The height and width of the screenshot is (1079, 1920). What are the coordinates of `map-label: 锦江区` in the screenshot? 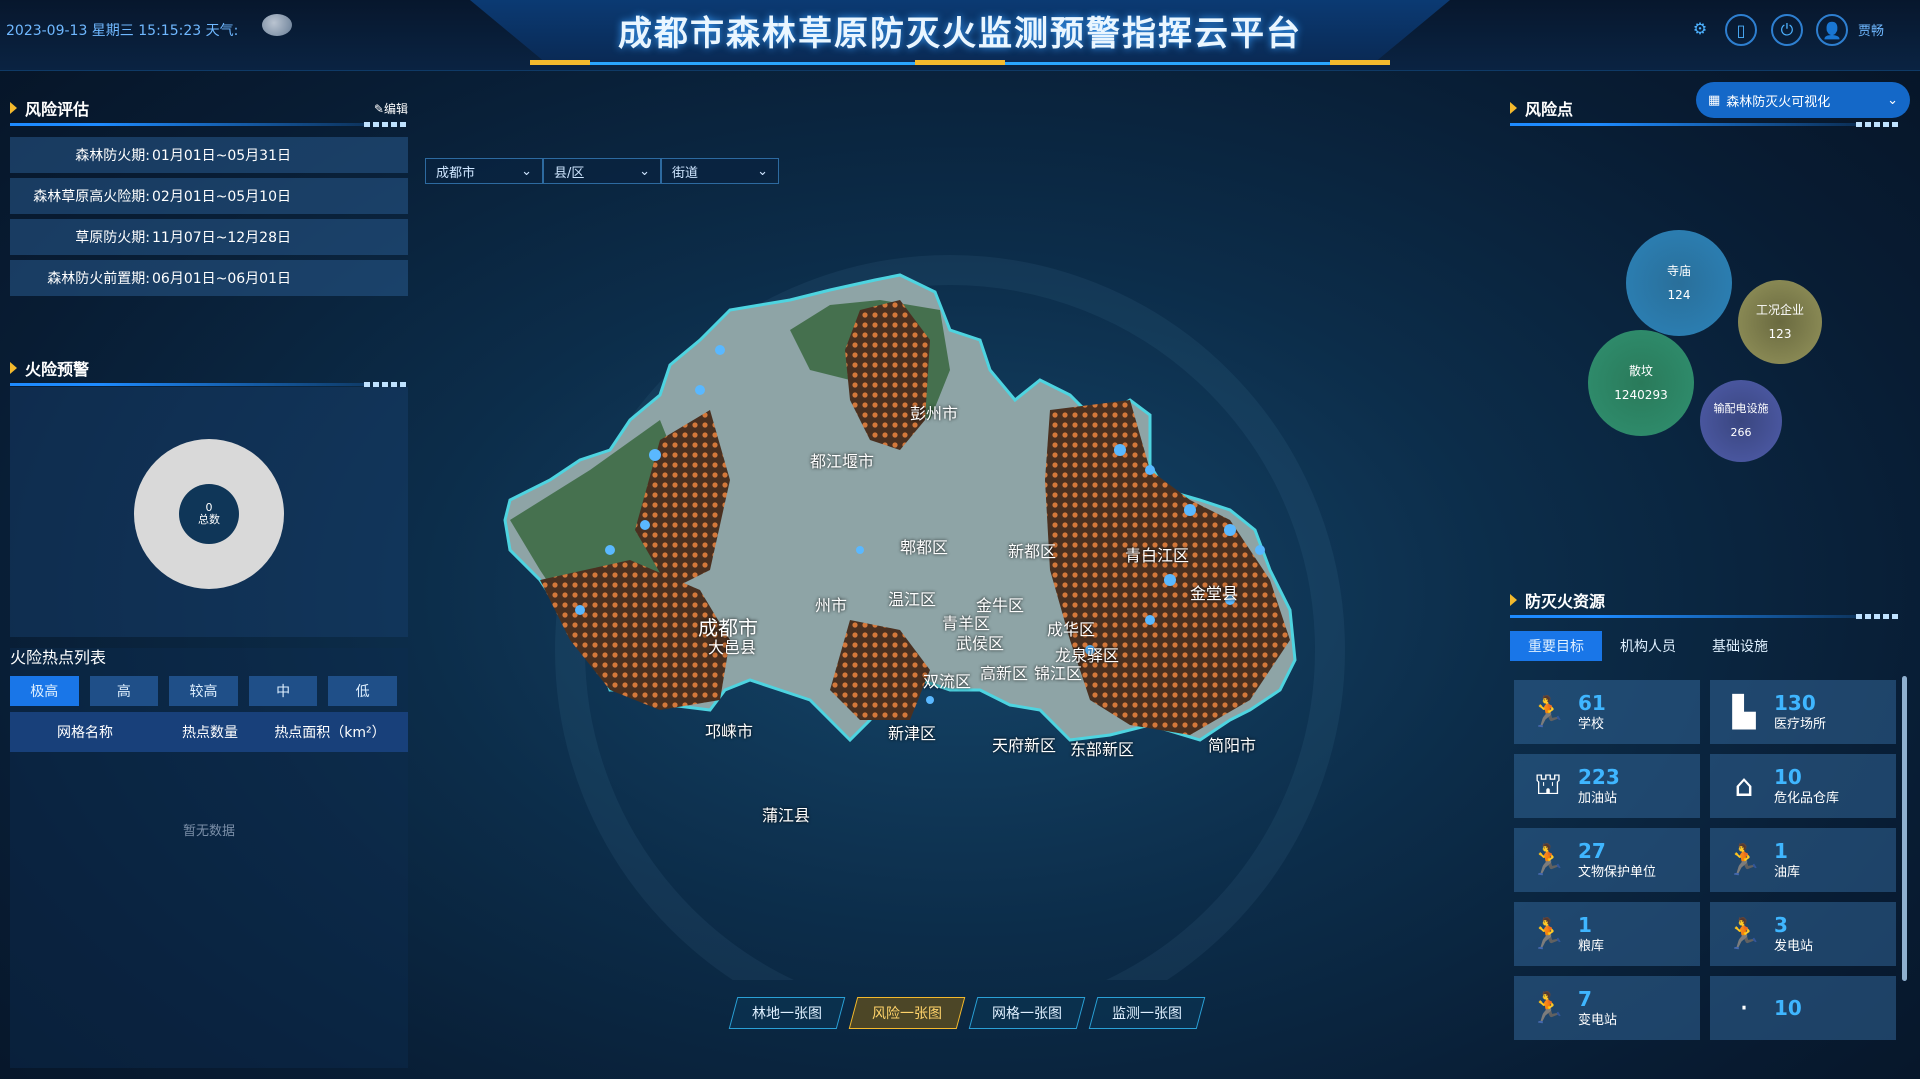 It's located at (1058, 673).